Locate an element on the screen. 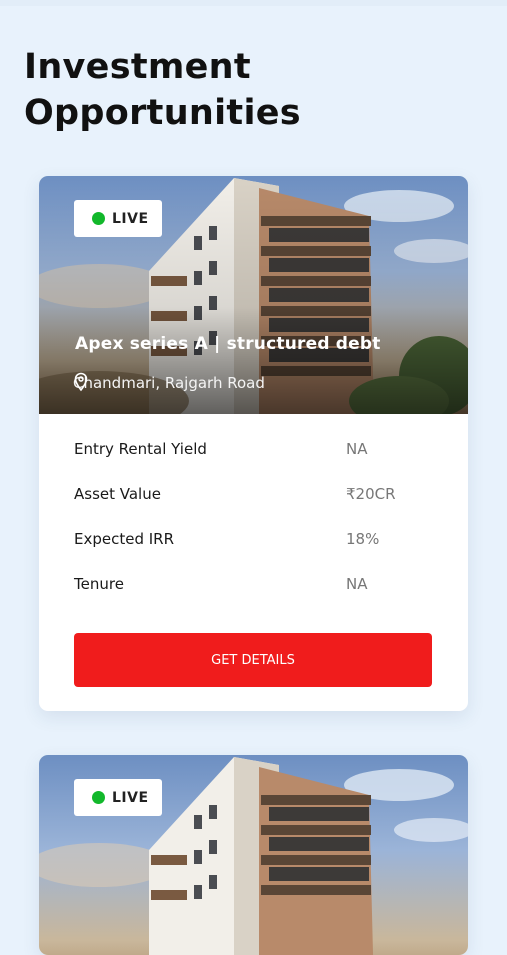 The width and height of the screenshot is (507, 955). detail-row-tenure: Tenure NA is located at coordinates (254, 597).